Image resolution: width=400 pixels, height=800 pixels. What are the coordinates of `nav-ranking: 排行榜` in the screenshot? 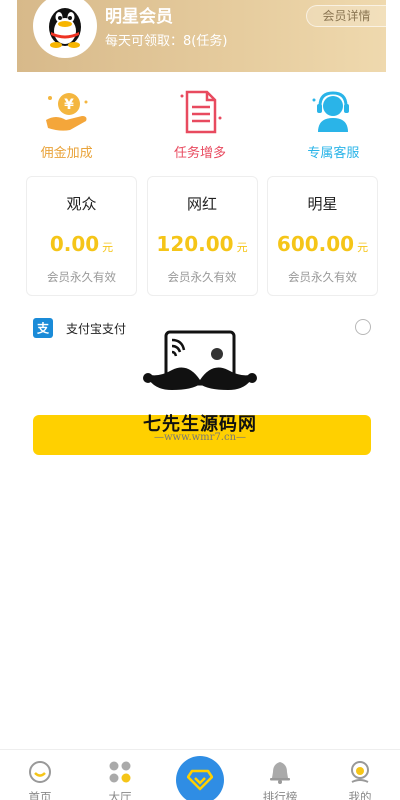 It's located at (280, 775).